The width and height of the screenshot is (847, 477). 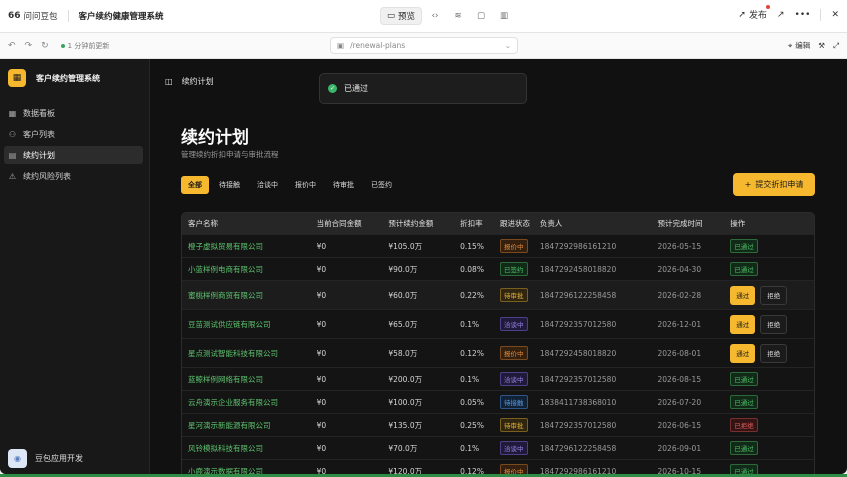 What do you see at coordinates (401, 16) in the screenshot?
I see `preview-button: ▭ 预览` at bounding box center [401, 16].